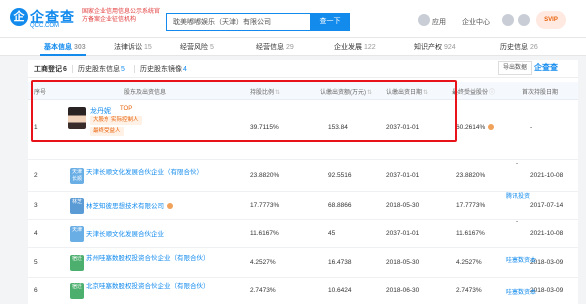 Image resolution: width=586 pixels, height=304 pixels. What do you see at coordinates (77, 176) in the screenshot?
I see `company-logo: 天津长顺` at bounding box center [77, 176].